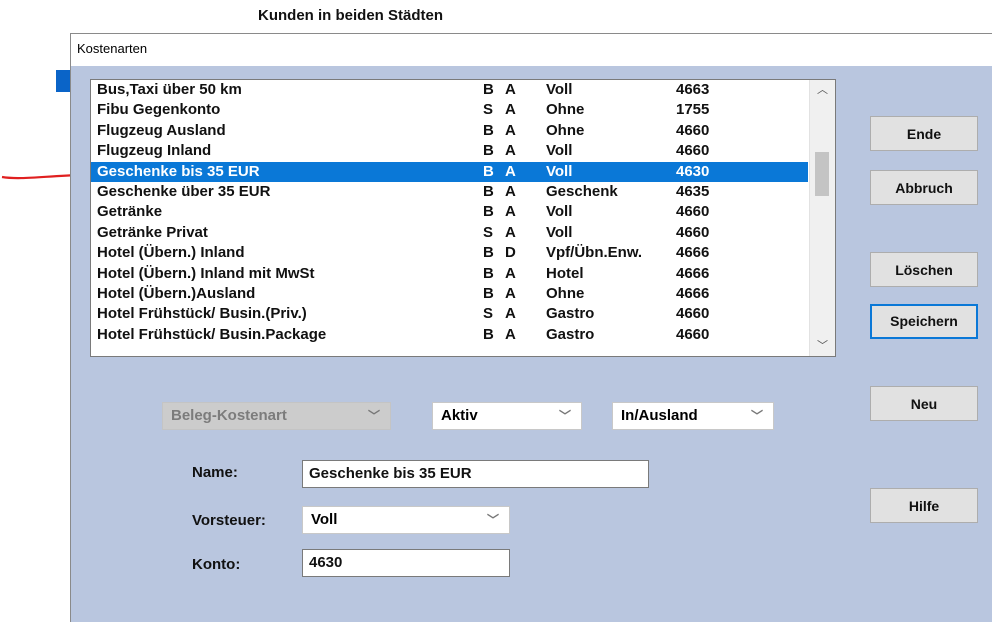  I want to click on list-cell-name: Hotel (Übern.) Inland mit MwSt, so click(206, 273).